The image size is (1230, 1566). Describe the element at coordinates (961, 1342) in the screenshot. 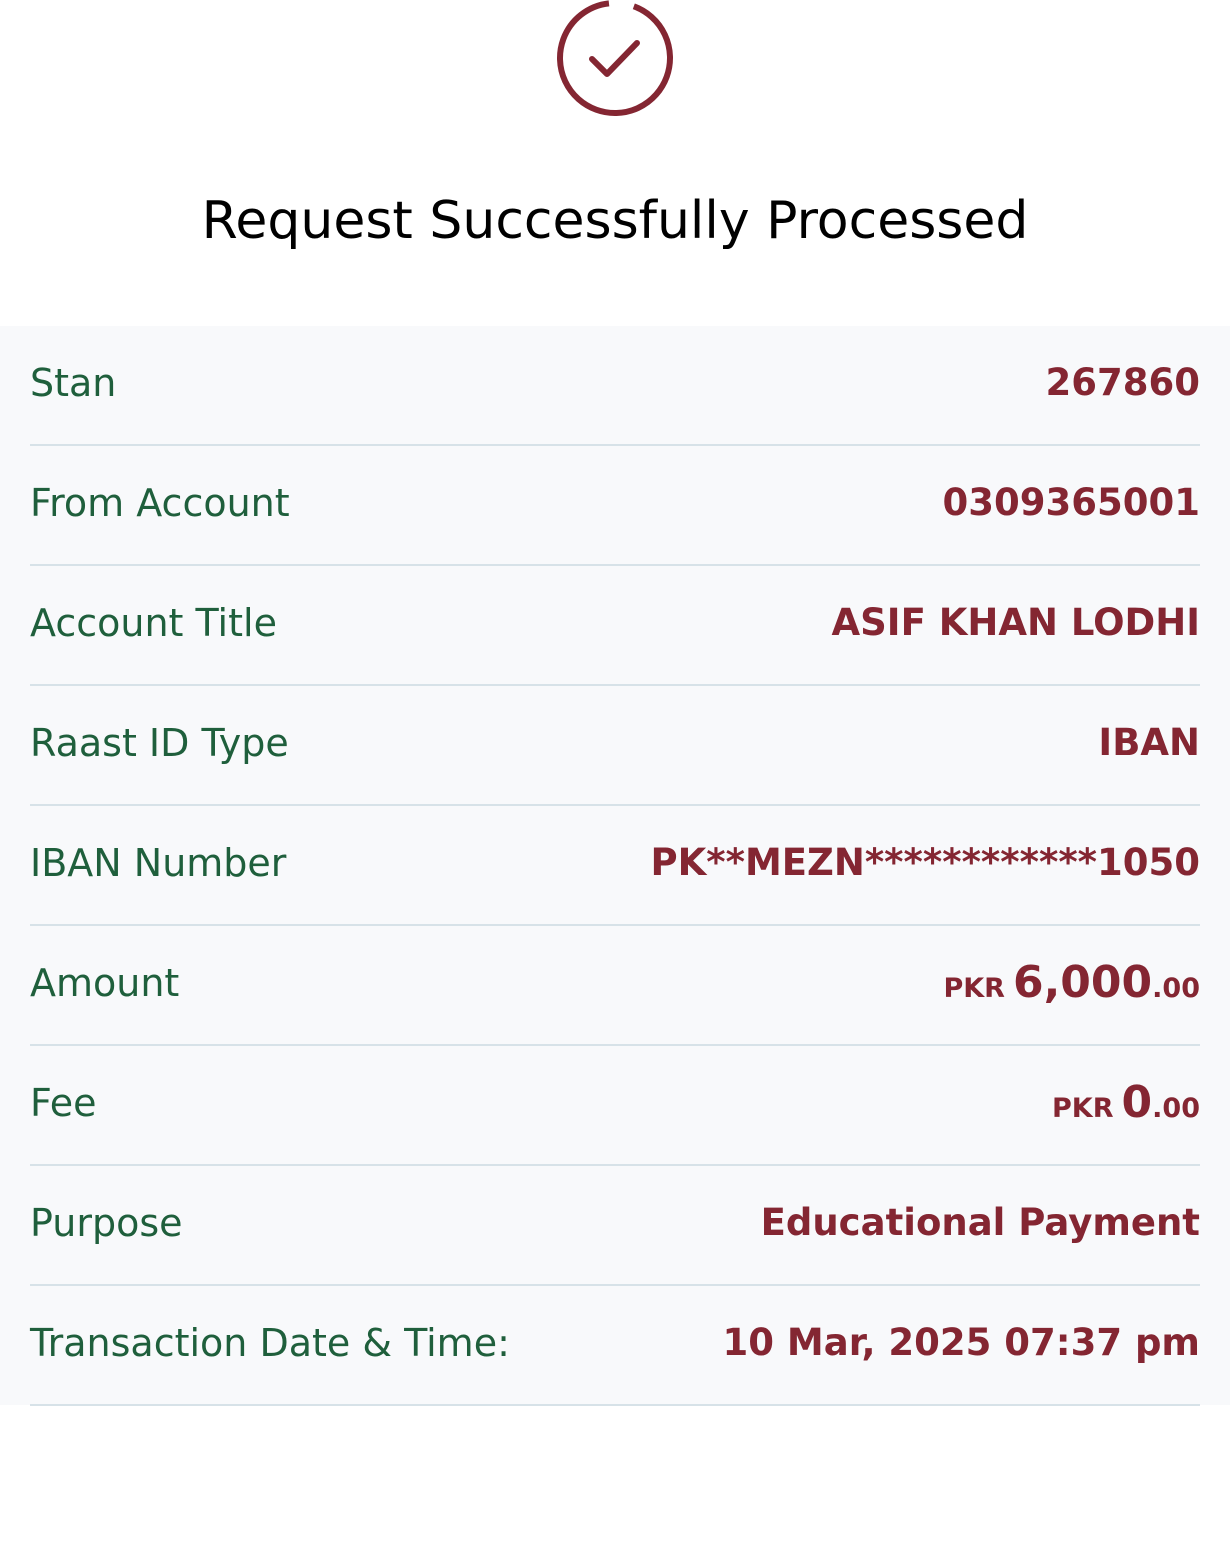

I see `transaction-datetime-value: 10 Mar, 2025 07:37 pm` at that location.